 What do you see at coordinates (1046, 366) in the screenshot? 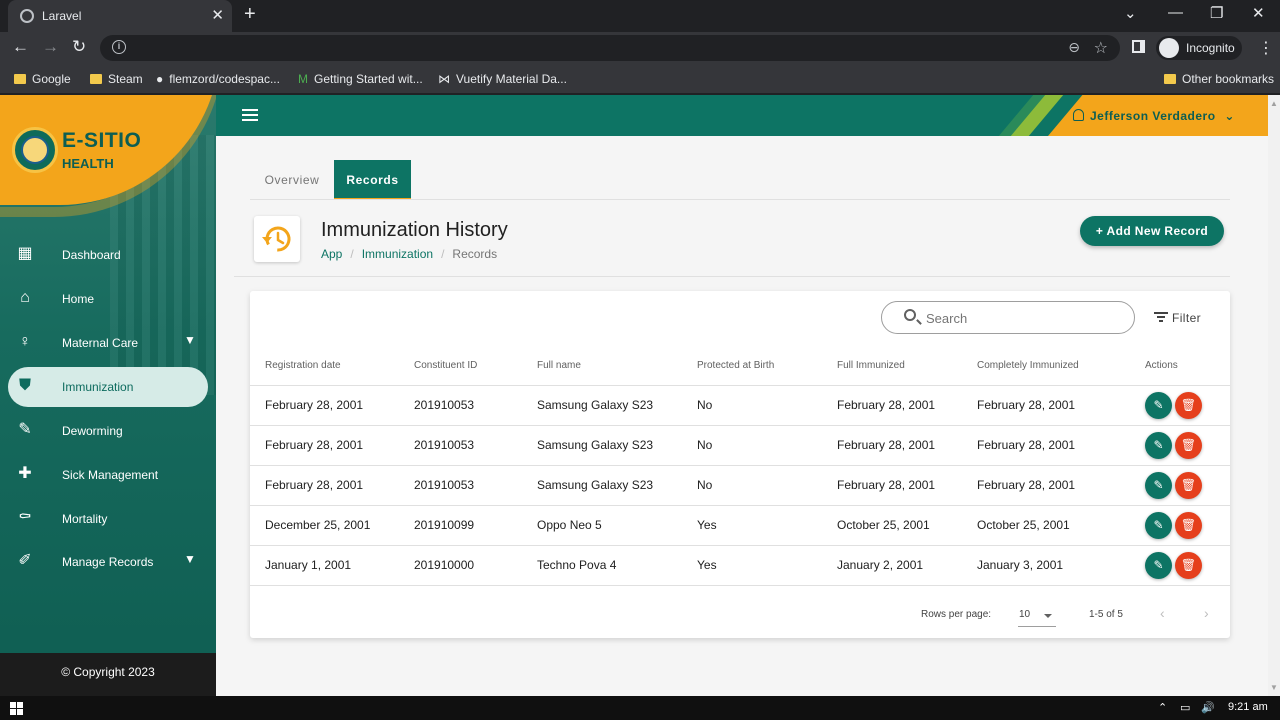
I see `column-header: Completely Immunized` at bounding box center [1046, 366].